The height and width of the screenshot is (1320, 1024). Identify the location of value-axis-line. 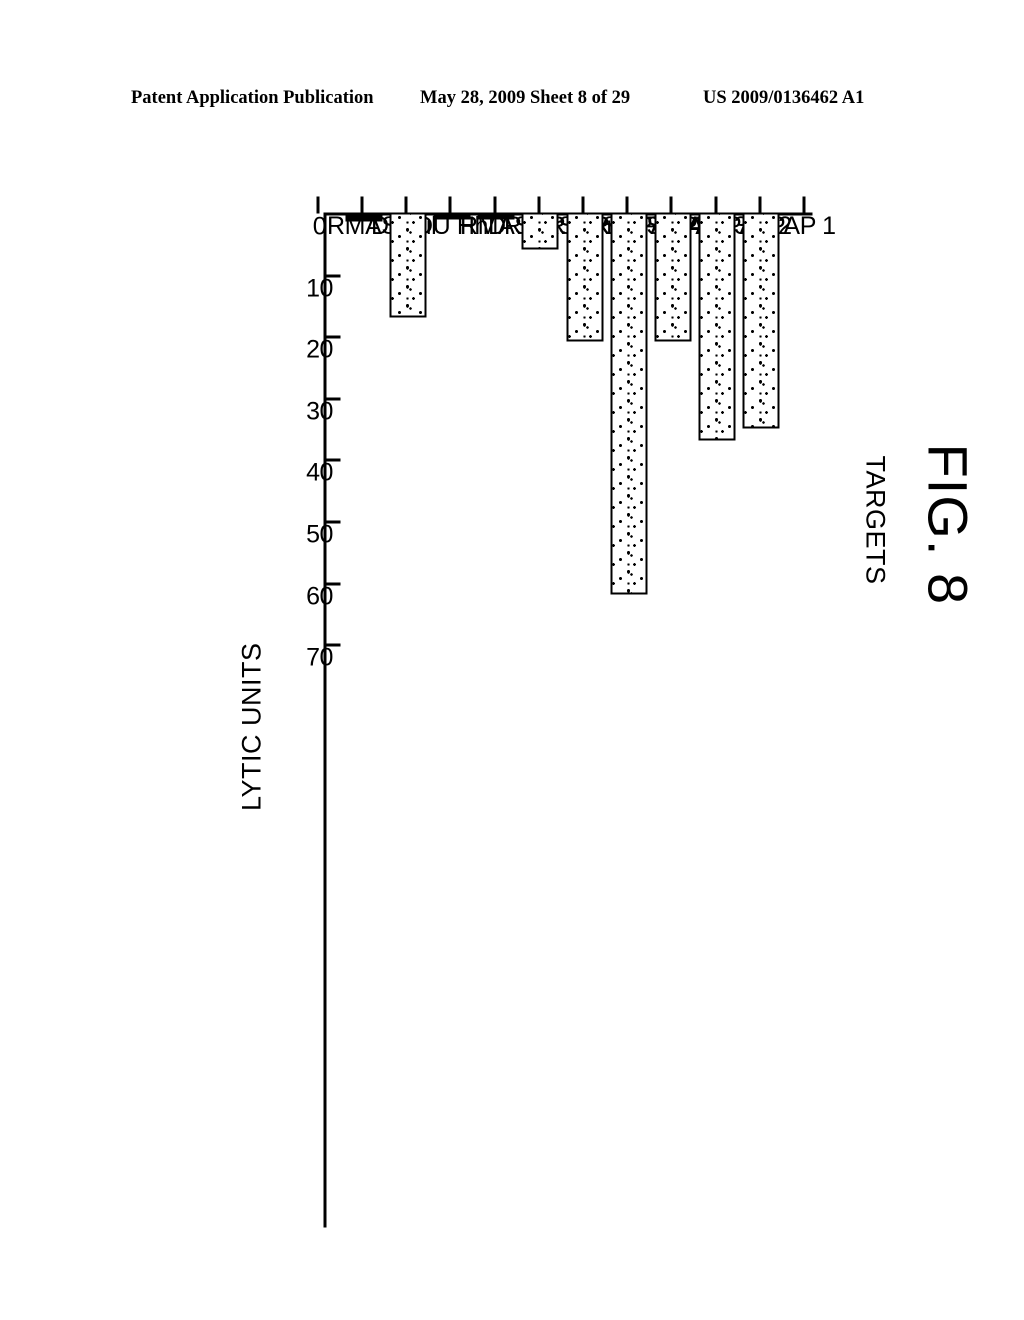
(324, 720).